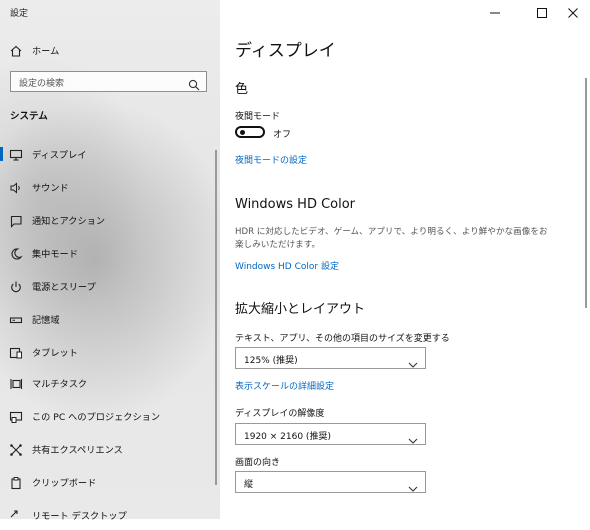 The height and width of the screenshot is (530, 590). What do you see at coordinates (242, 132) in the screenshot?
I see `toggle-knob` at bounding box center [242, 132].